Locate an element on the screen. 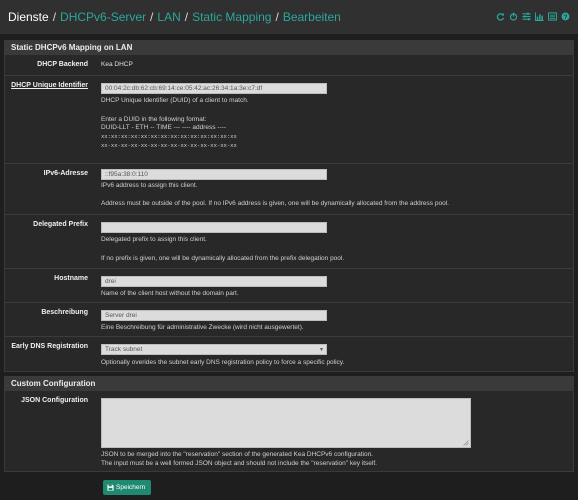  duid-label: DHCP Unique Identifier is located at coordinates (49, 85).